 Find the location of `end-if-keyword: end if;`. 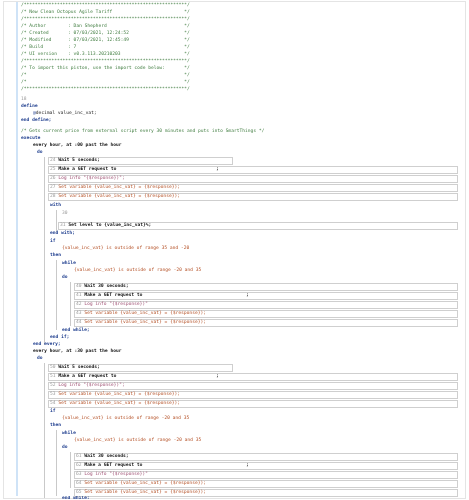

end-if-keyword: end if; is located at coordinates (60, 337).